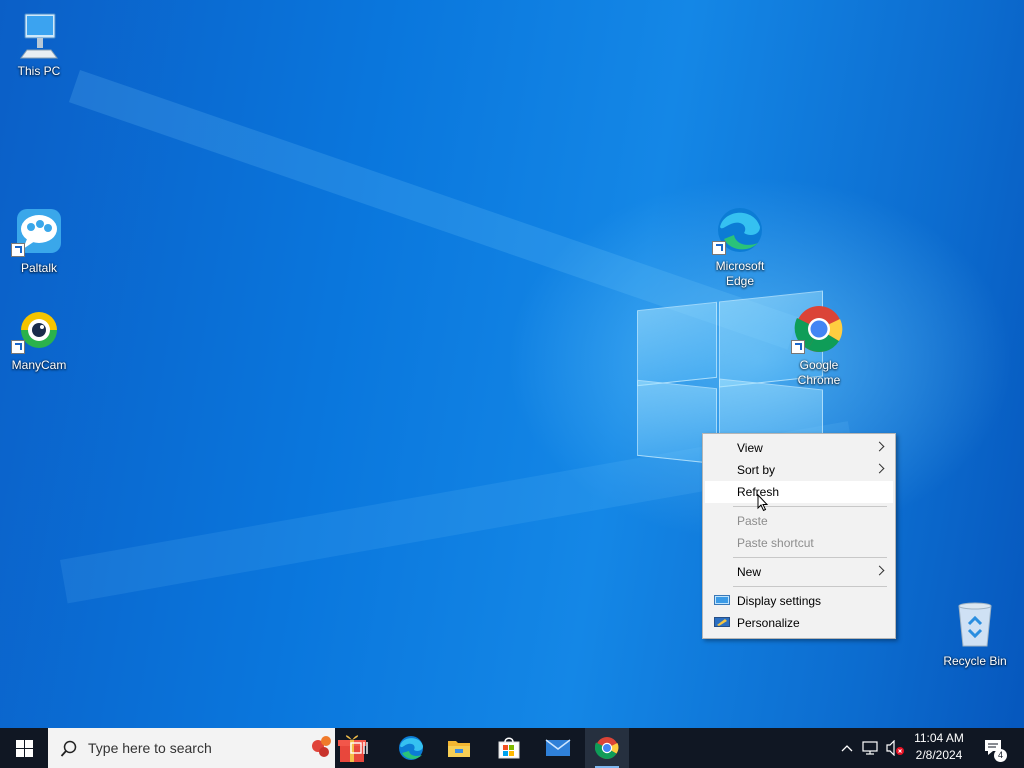 This screenshot has width=1024, height=768. I want to click on desktop-icon-recycle-bin: Recycle Bin, so click(975, 634).